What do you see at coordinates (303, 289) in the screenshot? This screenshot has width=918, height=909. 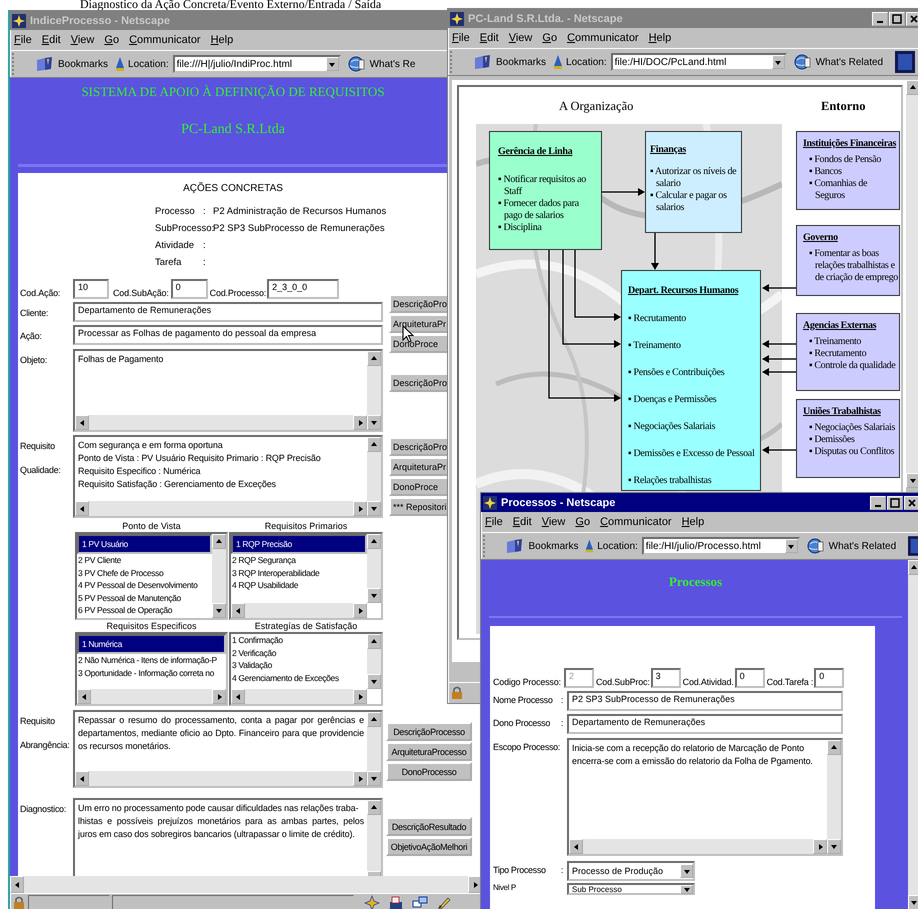 I see `input-field: 2_3_0_0` at bounding box center [303, 289].